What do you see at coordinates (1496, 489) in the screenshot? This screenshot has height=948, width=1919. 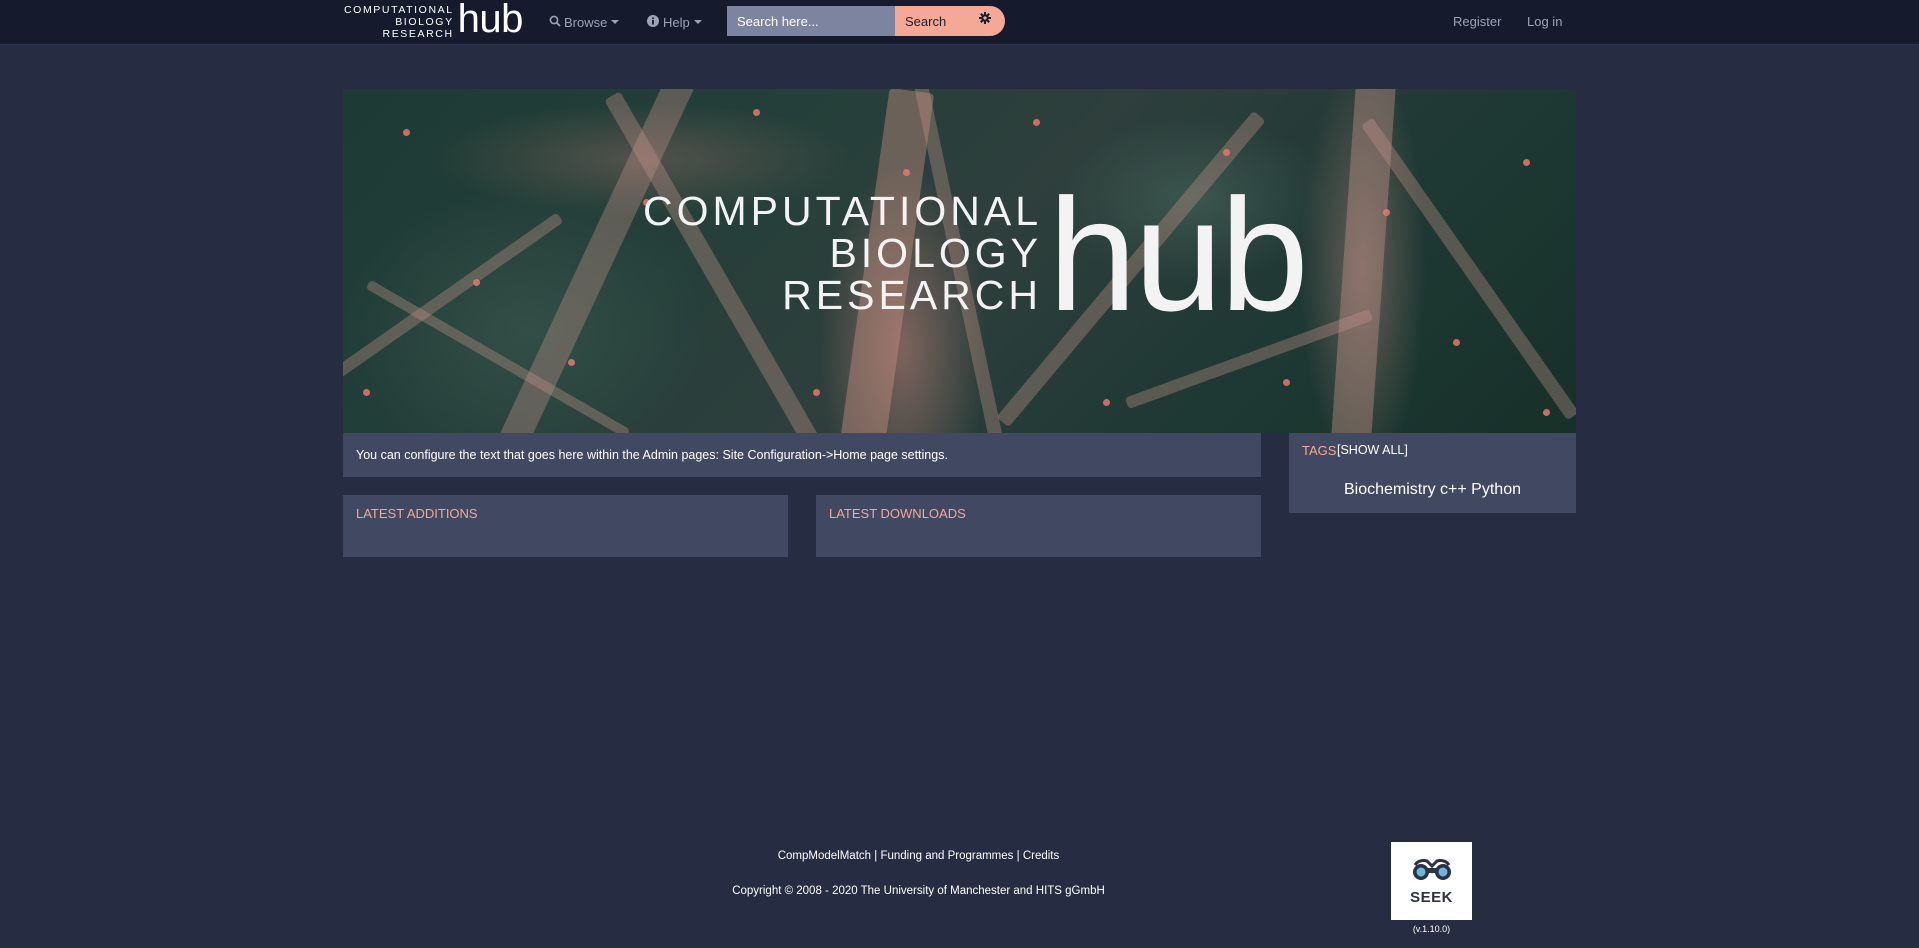 I see `tag-python: Python` at bounding box center [1496, 489].